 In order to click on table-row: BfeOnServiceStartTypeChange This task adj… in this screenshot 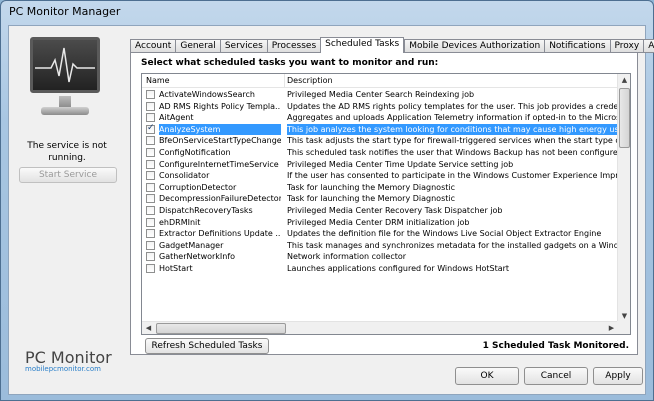, I will do `click(380, 141)`.